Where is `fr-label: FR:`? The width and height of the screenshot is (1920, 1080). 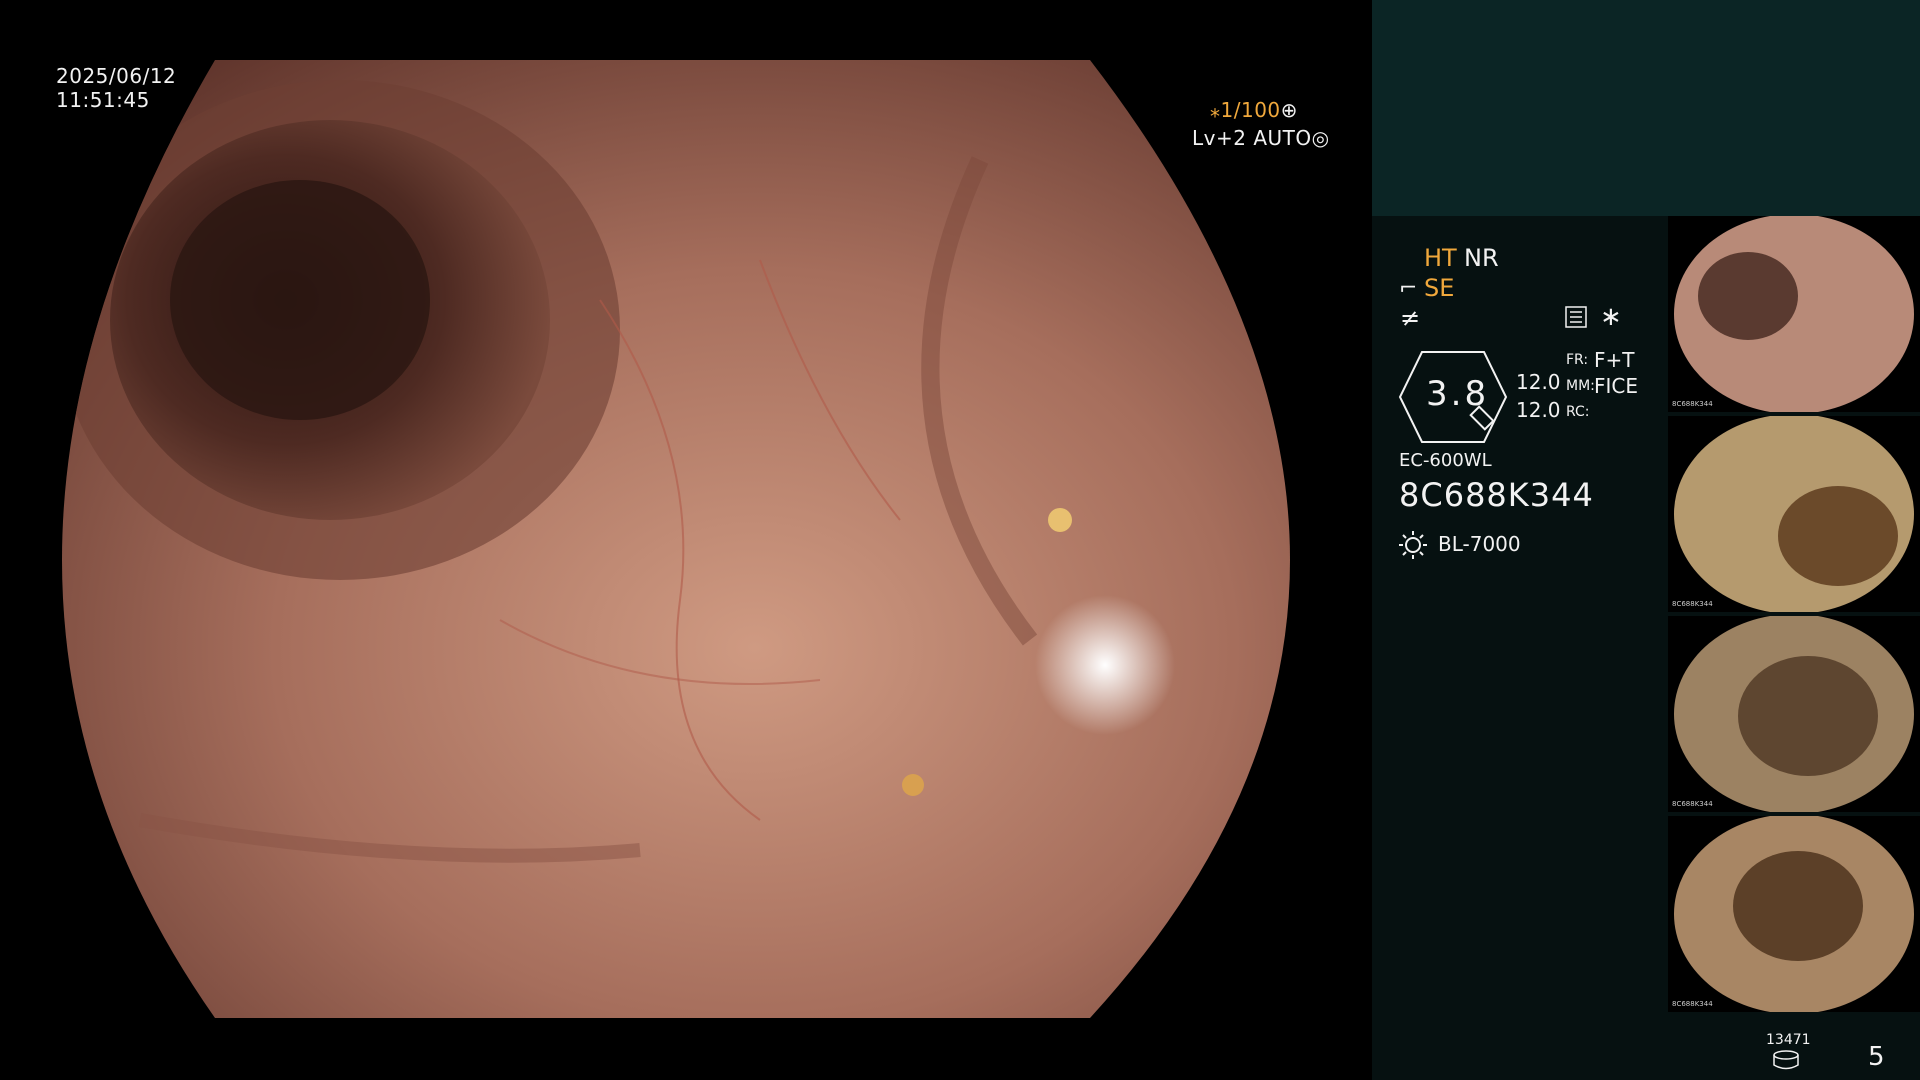
fr-label: FR: is located at coordinates (1577, 360).